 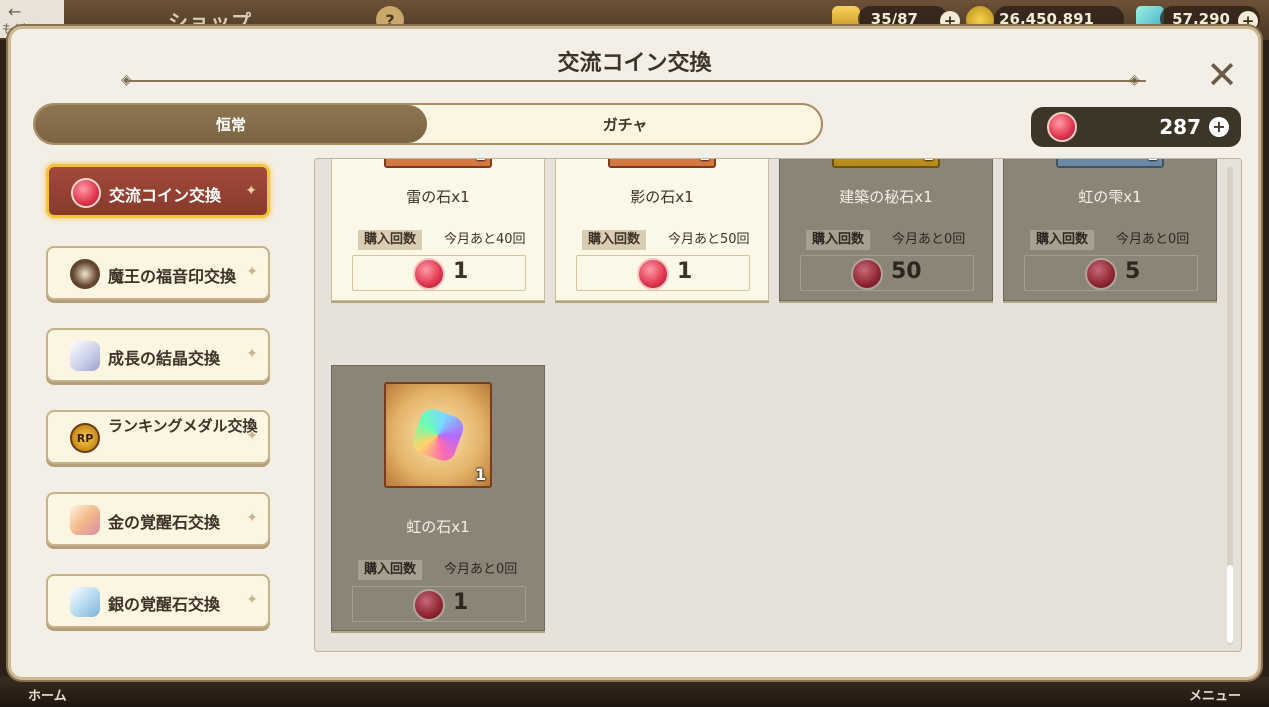 I want to click on coin-balance: 287 +, so click(x=1136, y=127).